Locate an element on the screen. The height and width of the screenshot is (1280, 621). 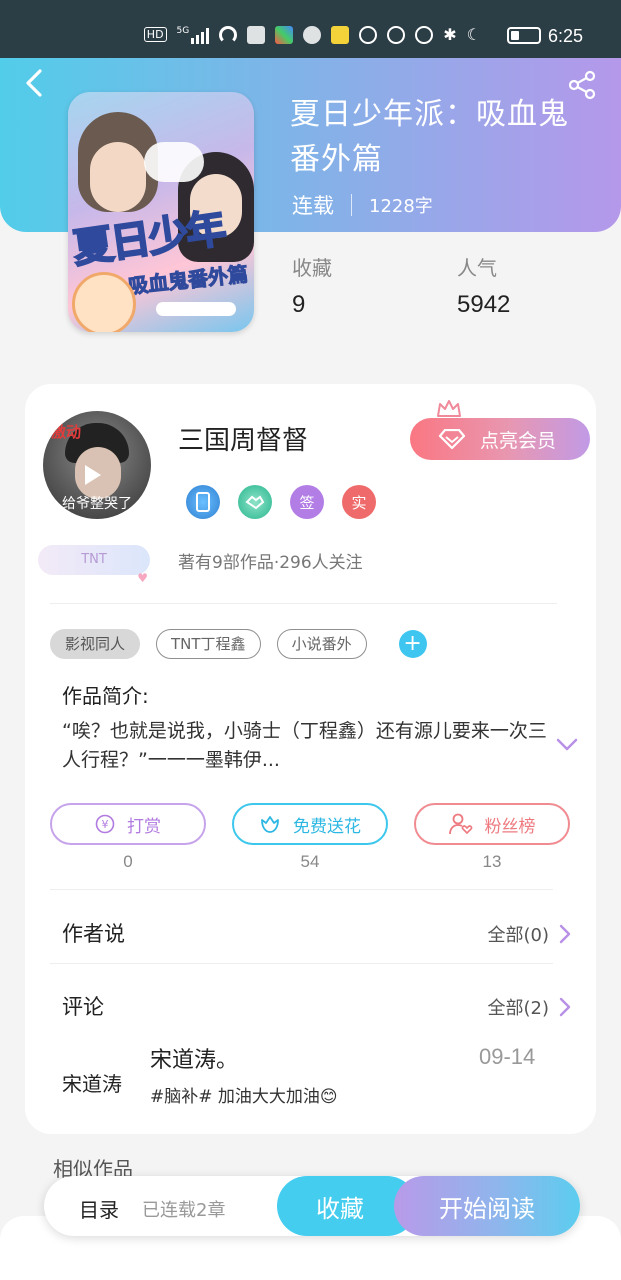
fan-ranking-label: 粉丝榜 is located at coordinates (510, 826).